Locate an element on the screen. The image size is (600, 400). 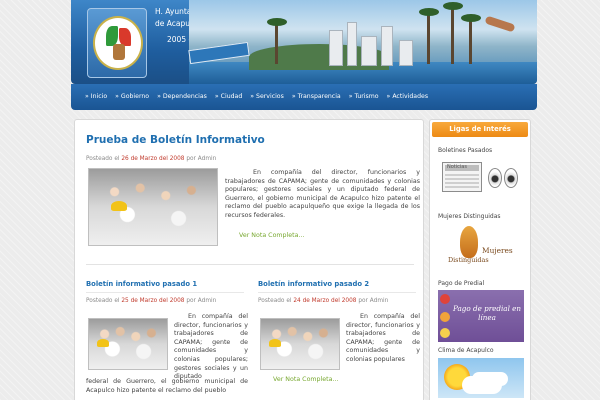
weather-widget is located at coordinates (481, 378).